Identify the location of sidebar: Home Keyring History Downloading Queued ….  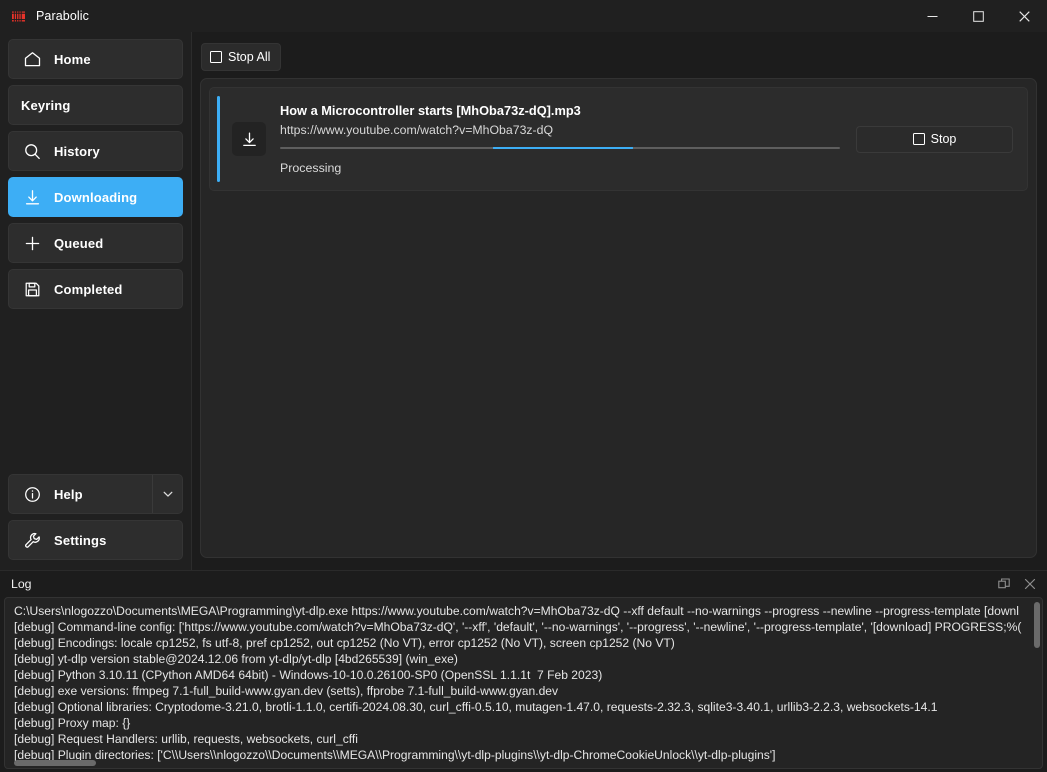
(96, 301).